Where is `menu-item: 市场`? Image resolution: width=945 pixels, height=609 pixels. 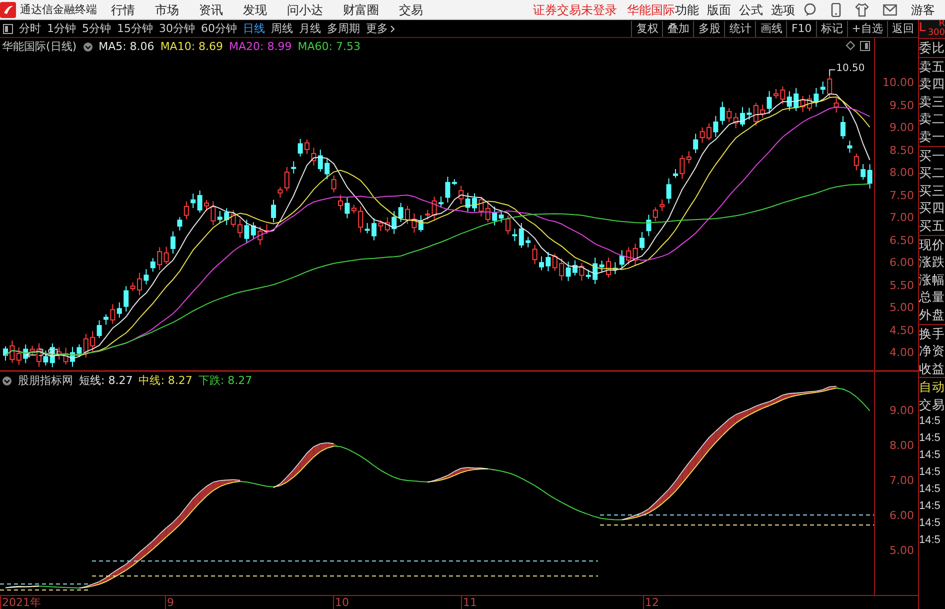 menu-item: 市场 is located at coordinates (167, 10).